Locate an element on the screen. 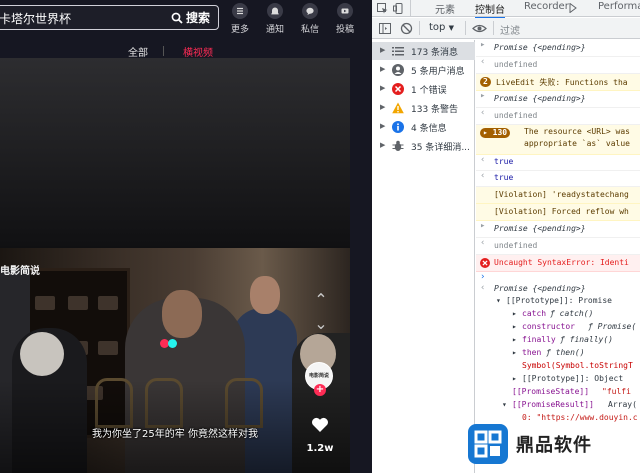 The image size is (640, 473). console-text: Uncaught SyntaxError: Identi is located at coordinates (561, 262).